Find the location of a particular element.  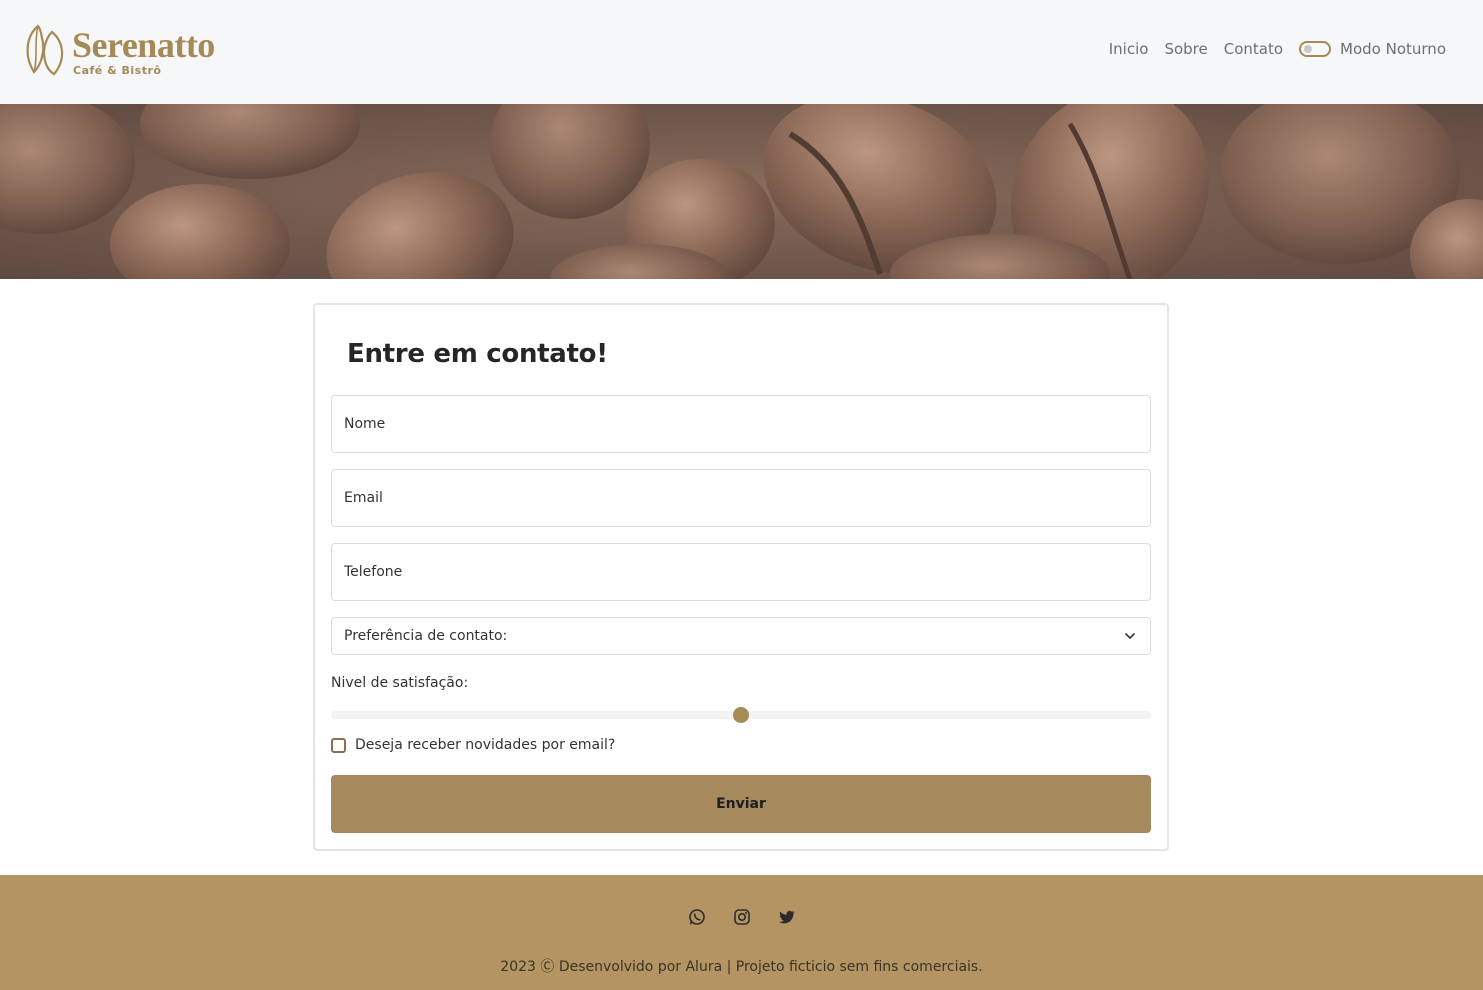

contact-preference-select: Preferência de contato: is located at coordinates (741, 636).